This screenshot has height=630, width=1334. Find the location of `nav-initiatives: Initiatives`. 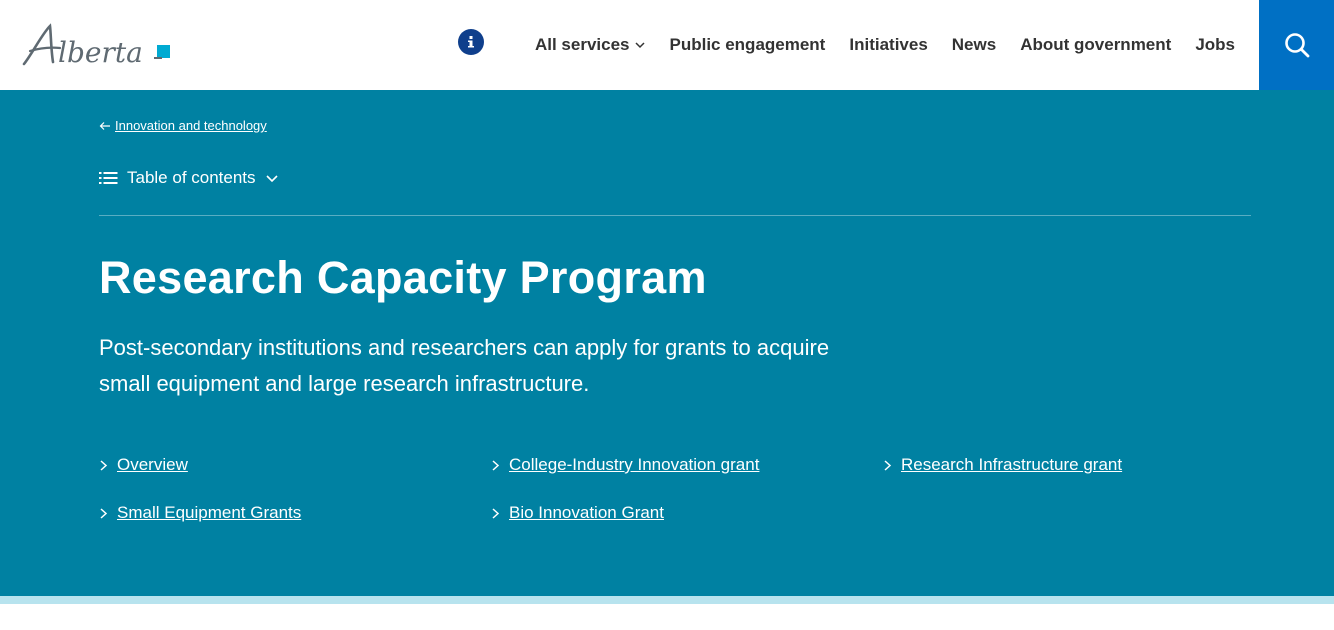

nav-initiatives: Initiatives is located at coordinates (888, 45).